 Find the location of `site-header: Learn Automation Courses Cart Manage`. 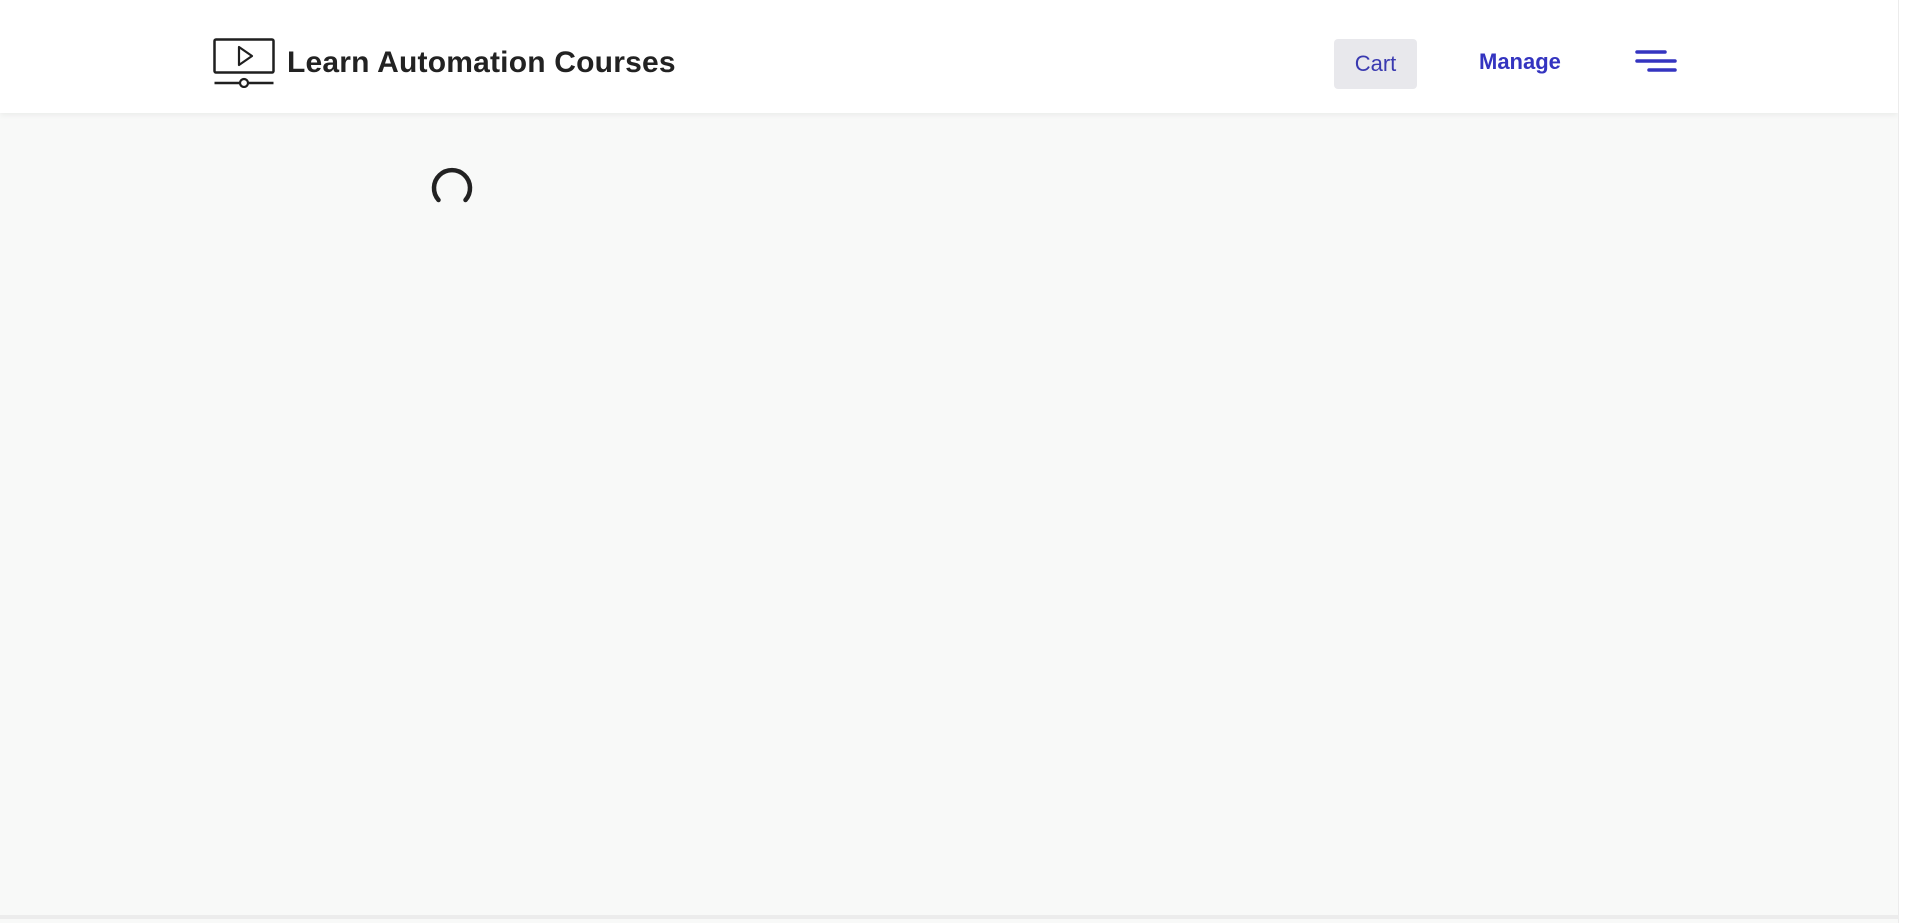

site-header: Learn Automation Courses Cart Manage is located at coordinates (949, 56).